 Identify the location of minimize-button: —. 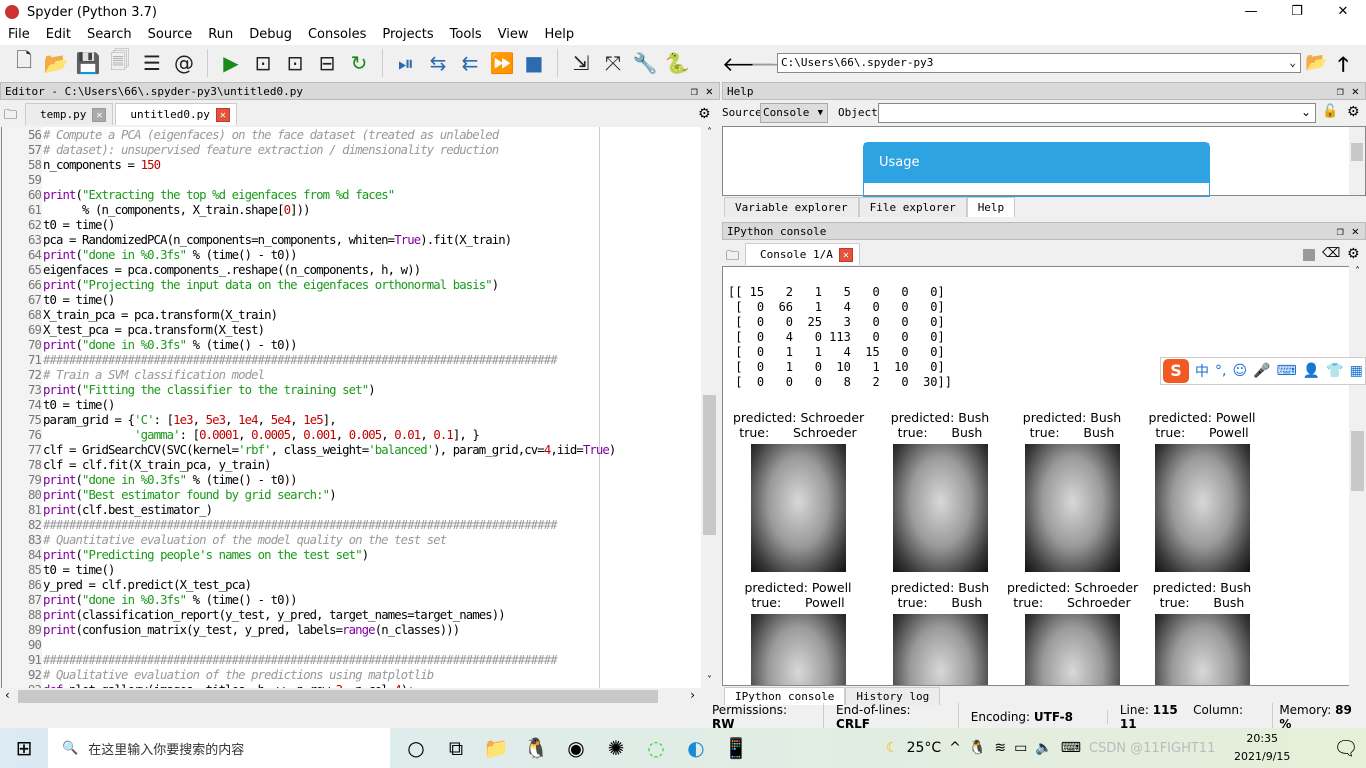
(1251, 12).